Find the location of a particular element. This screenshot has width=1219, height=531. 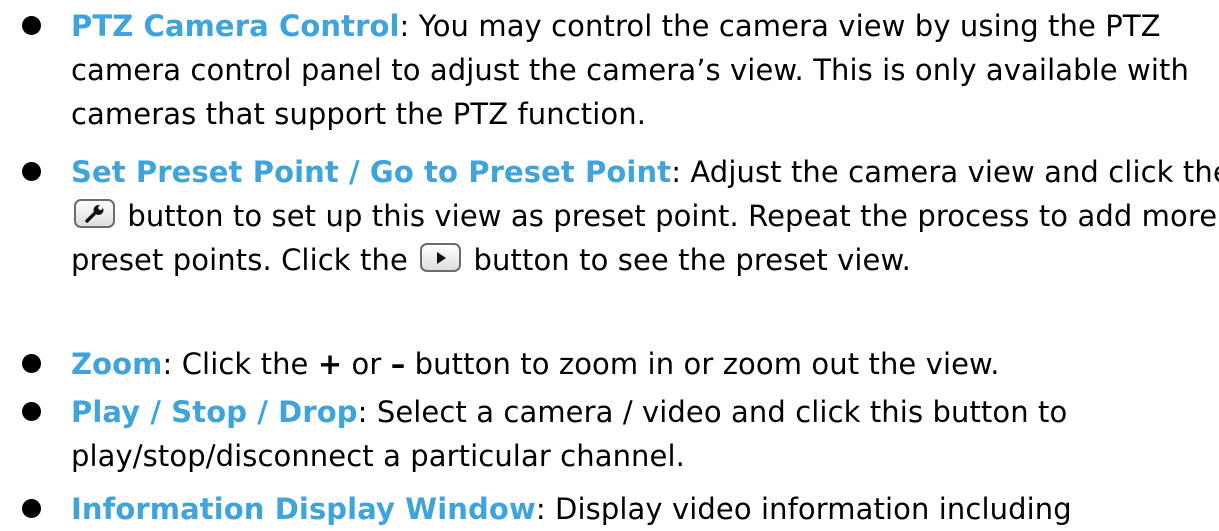

term-zoom: Zoom is located at coordinates (117, 364).